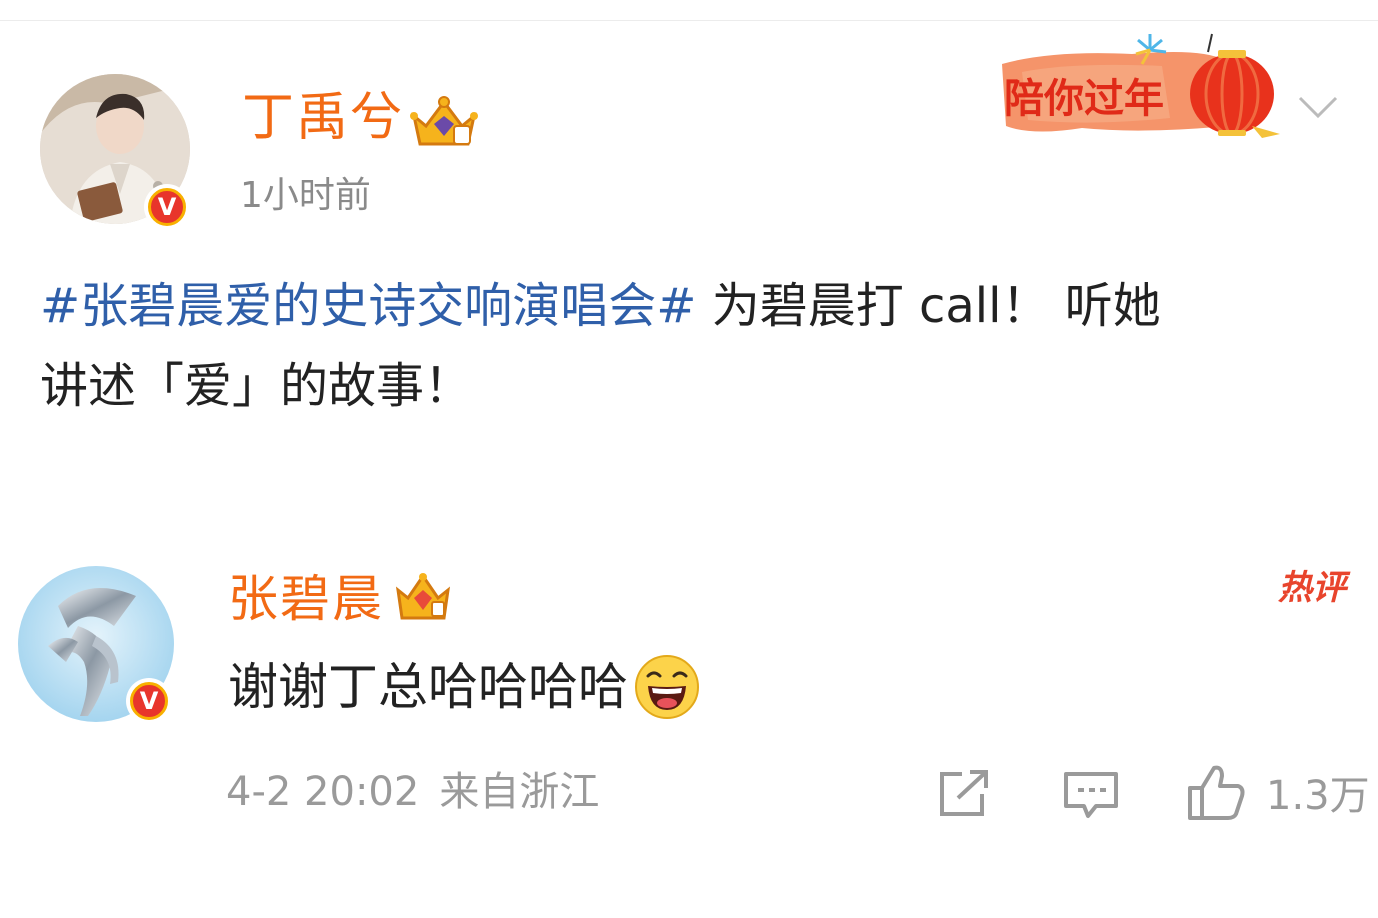  I want to click on top-divider, so click(689, 20).